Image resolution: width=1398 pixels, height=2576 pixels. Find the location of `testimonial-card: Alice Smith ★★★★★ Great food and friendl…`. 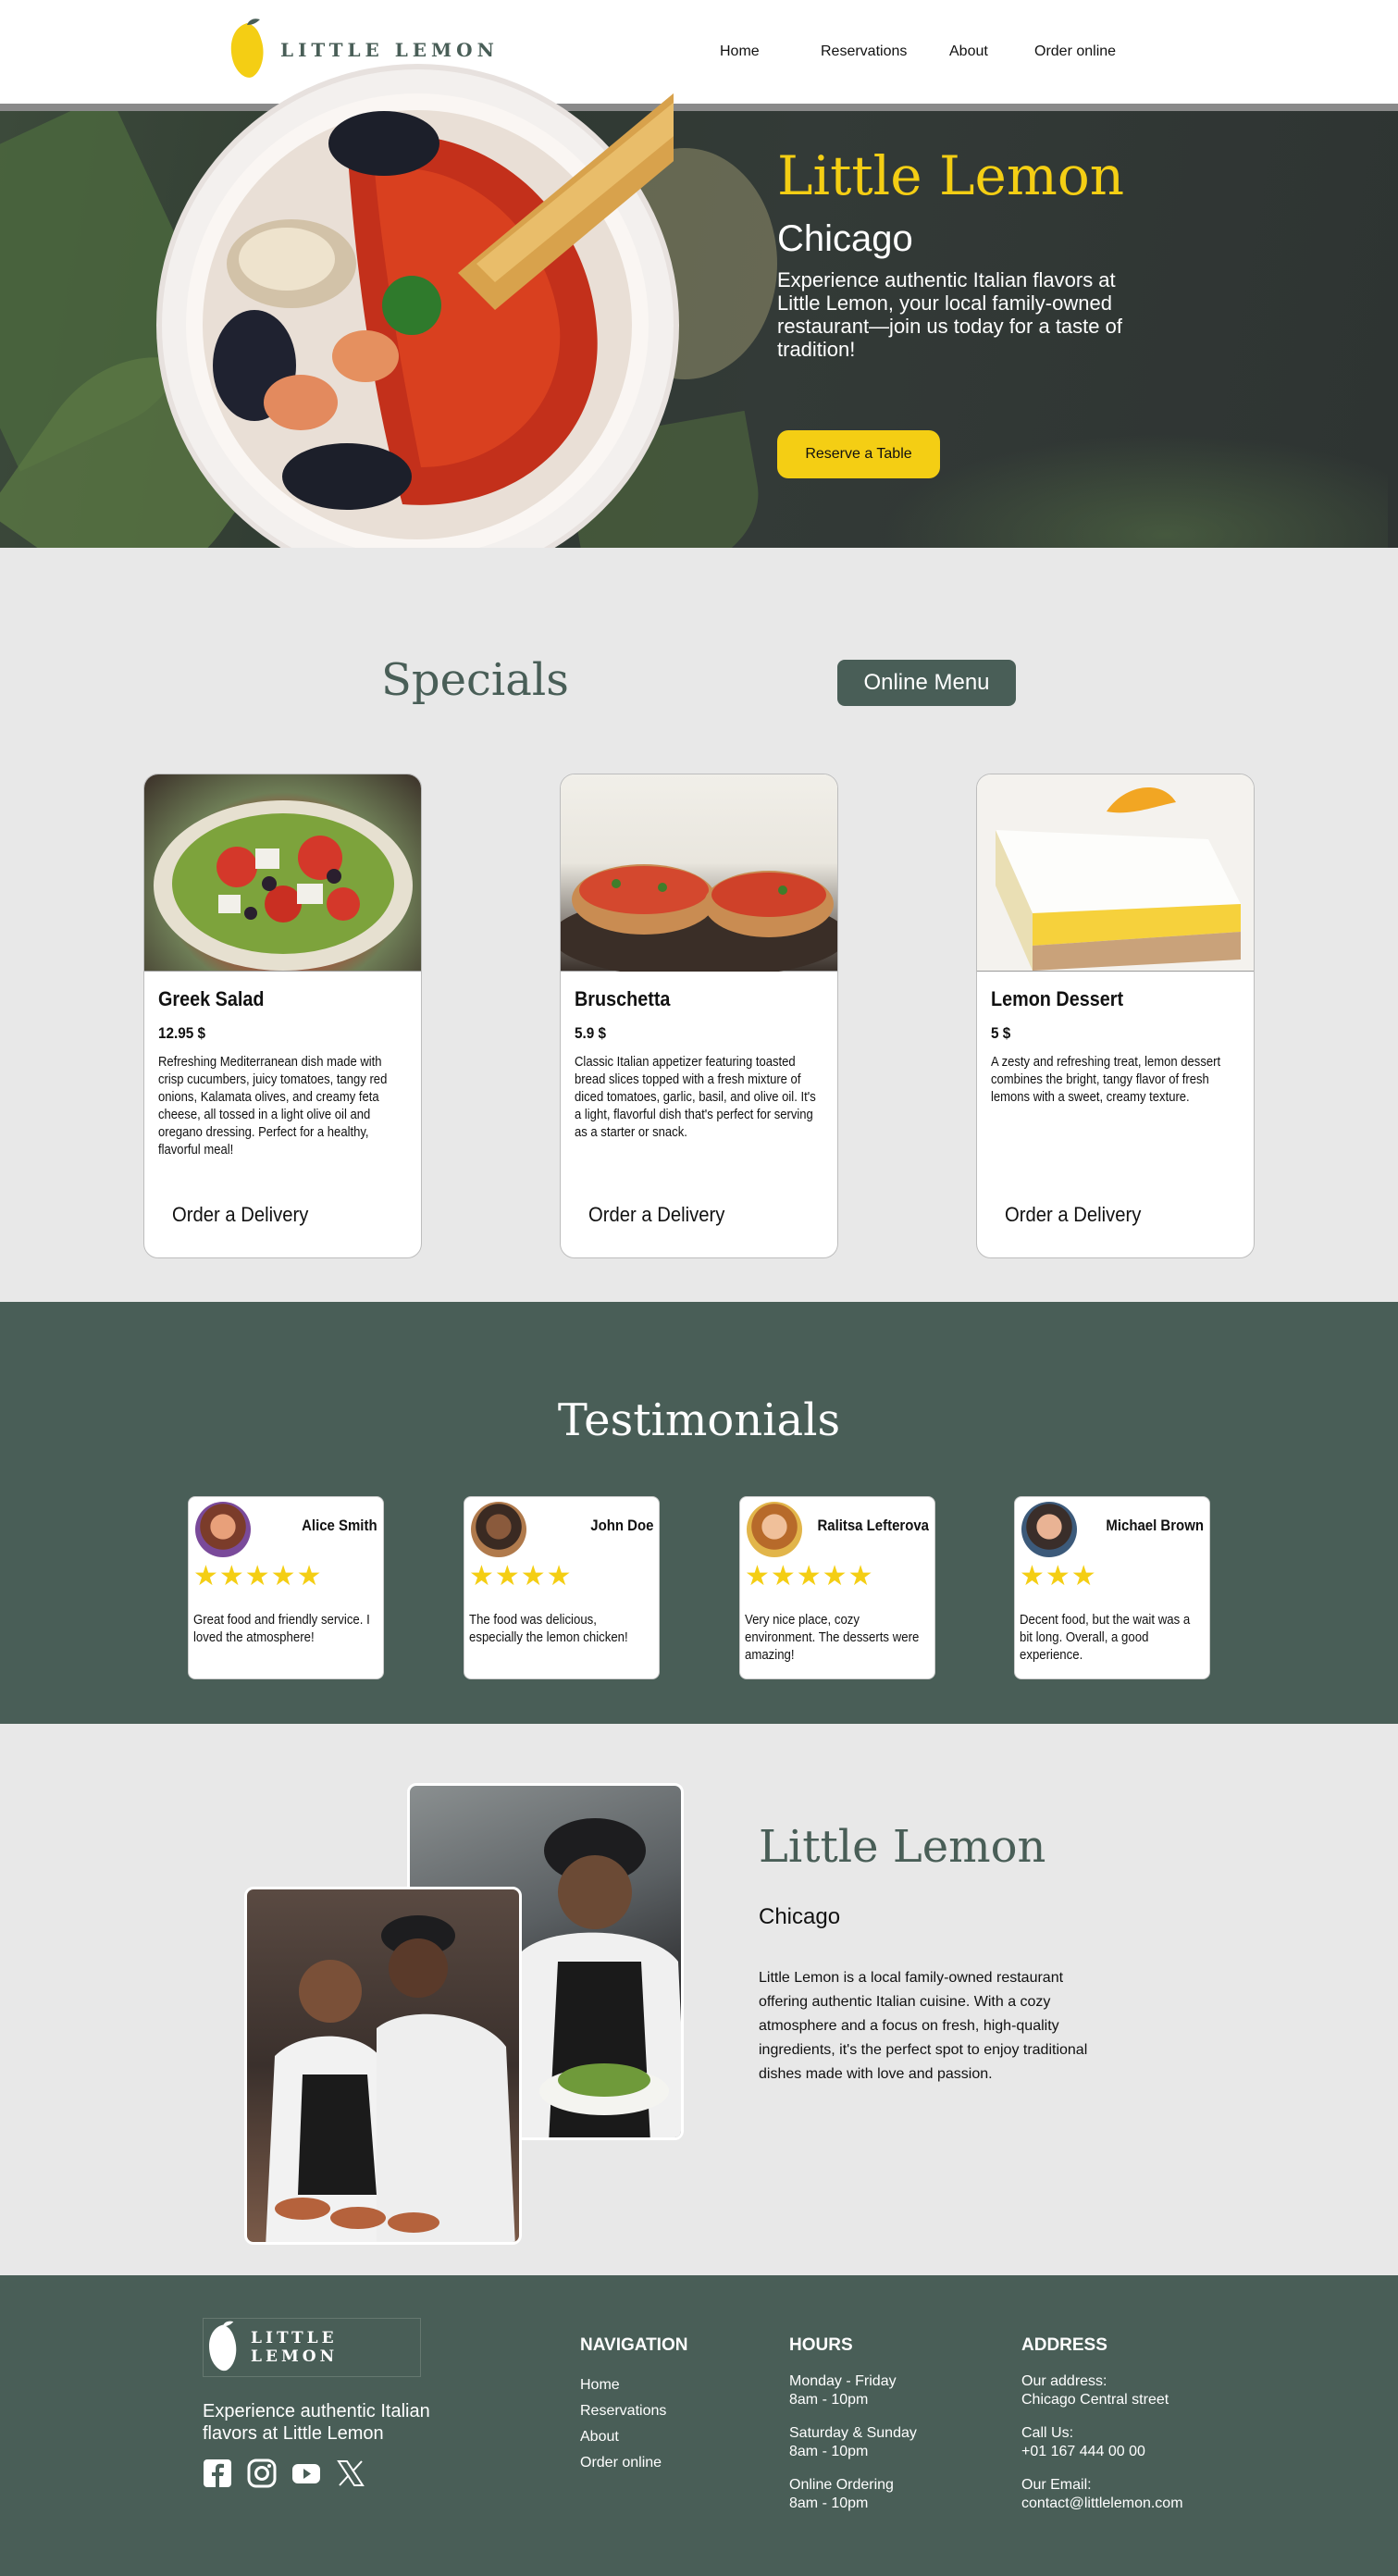

testimonial-card: Alice Smith ★★★★★ Great food and friendl… is located at coordinates (286, 1587).